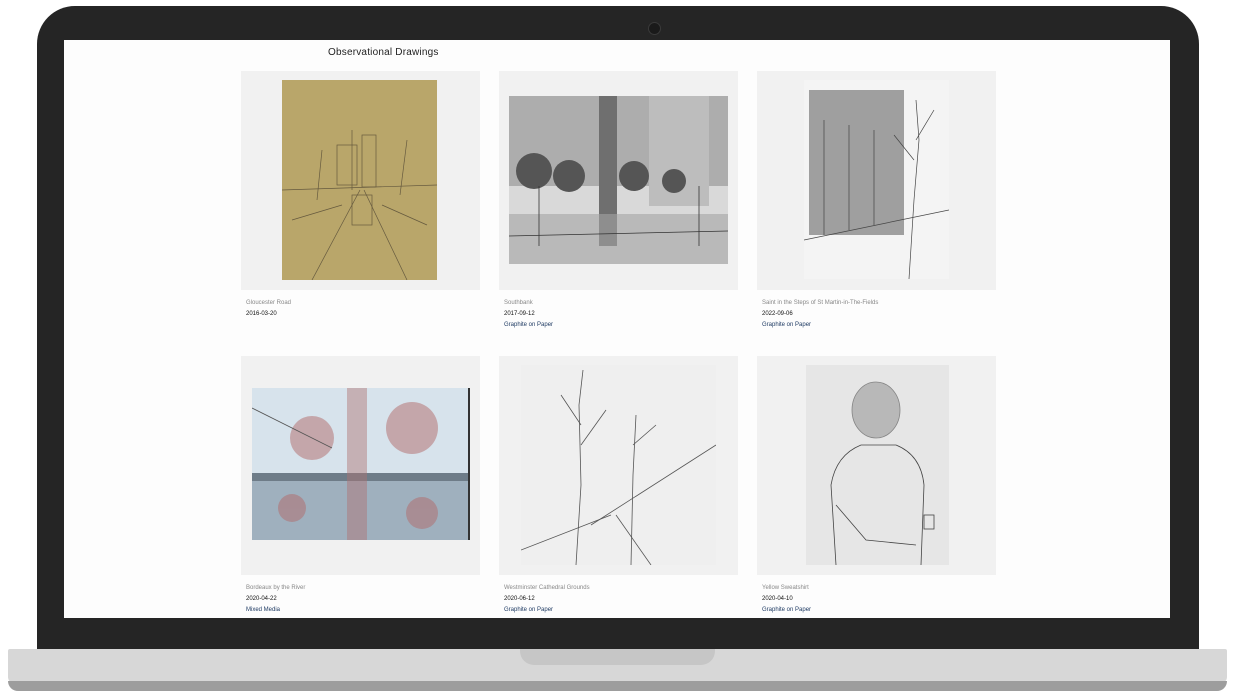 Image resolution: width=1237 pixels, height=698 pixels. Describe the element at coordinates (383, 52) in the screenshot. I see `page-title: Observational Drawings` at that location.